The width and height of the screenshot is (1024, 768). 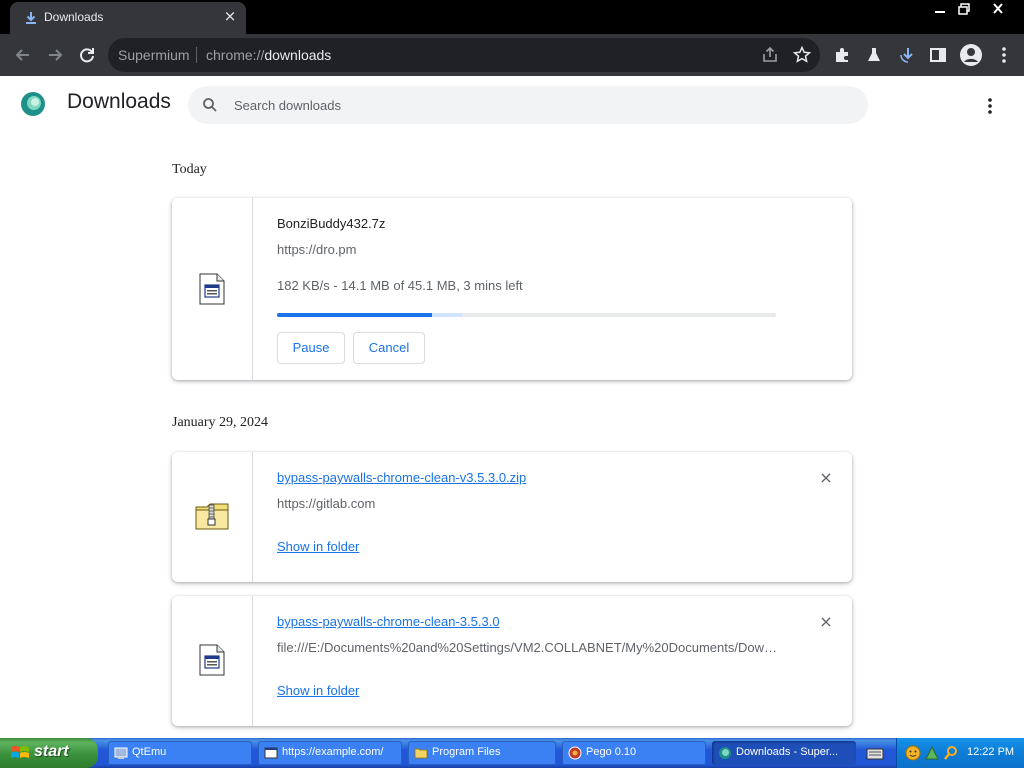 I want to click on side-panel-icon, so click(x=938, y=55).